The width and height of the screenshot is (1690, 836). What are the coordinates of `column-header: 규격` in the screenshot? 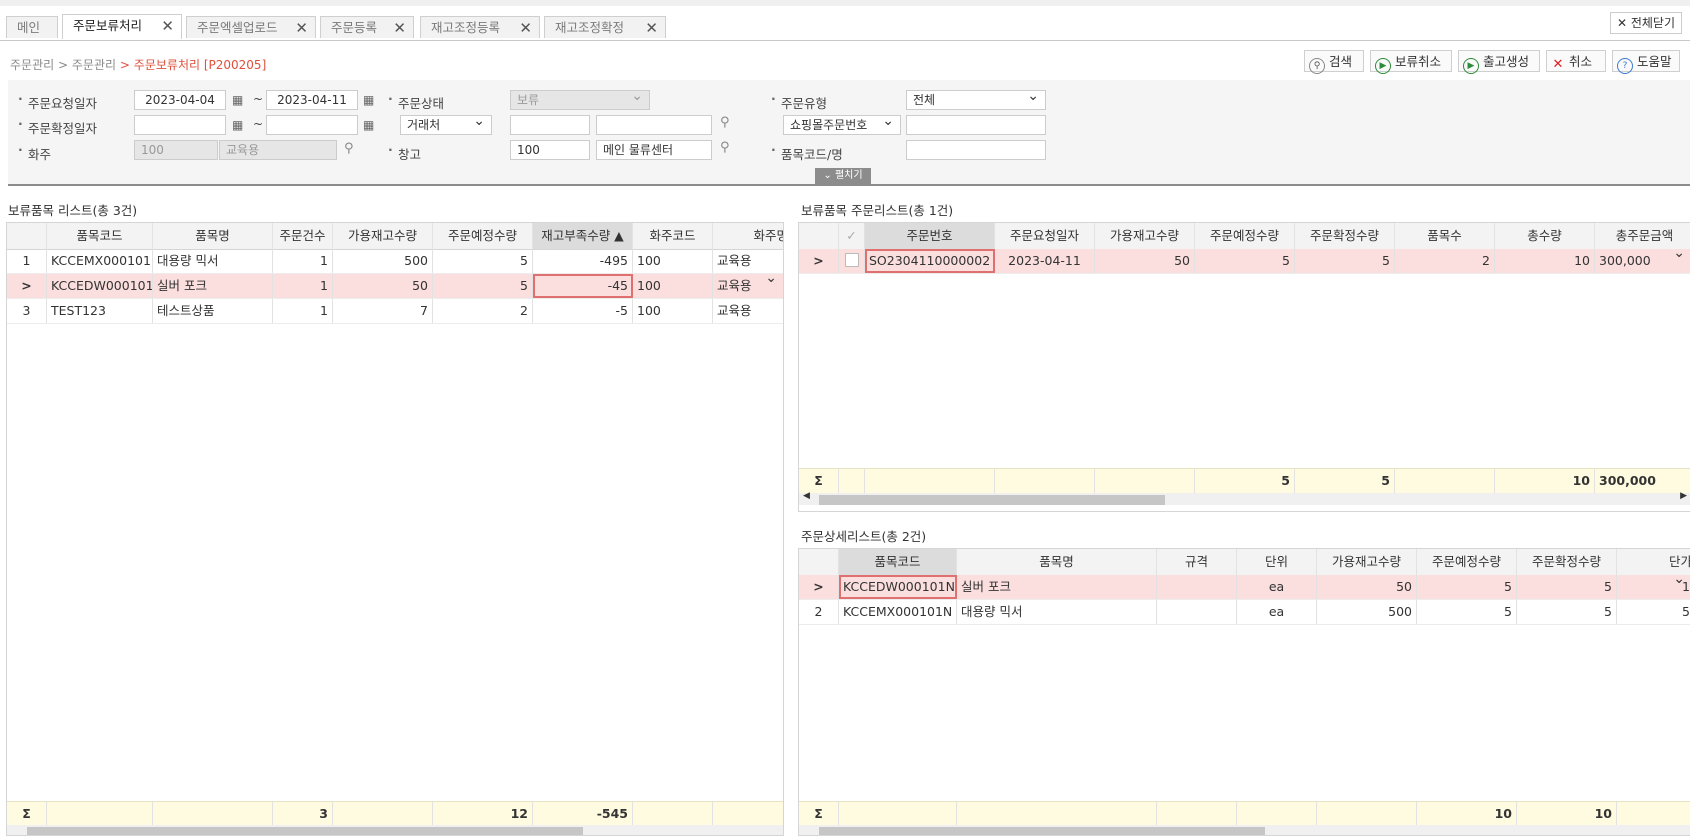 It's located at (1197, 562).